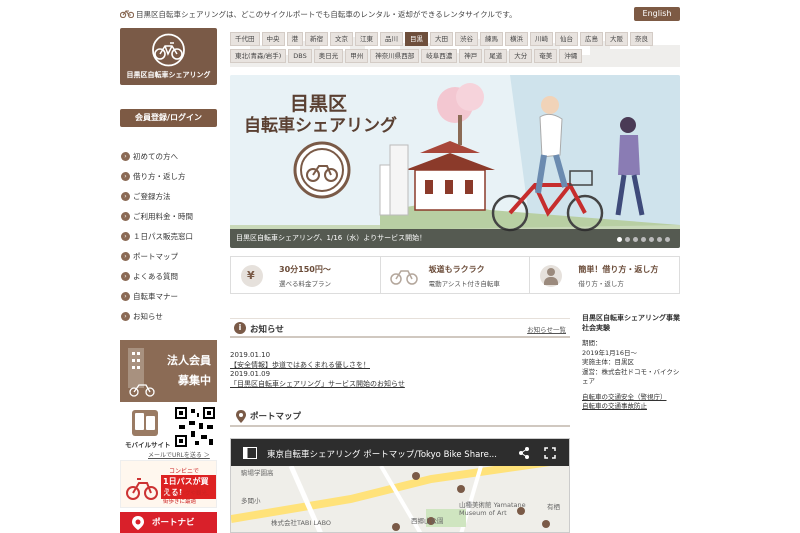 This screenshot has width=800, height=533. Describe the element at coordinates (546, 56) in the screenshot. I see `tab-amami: 奄美` at that location.